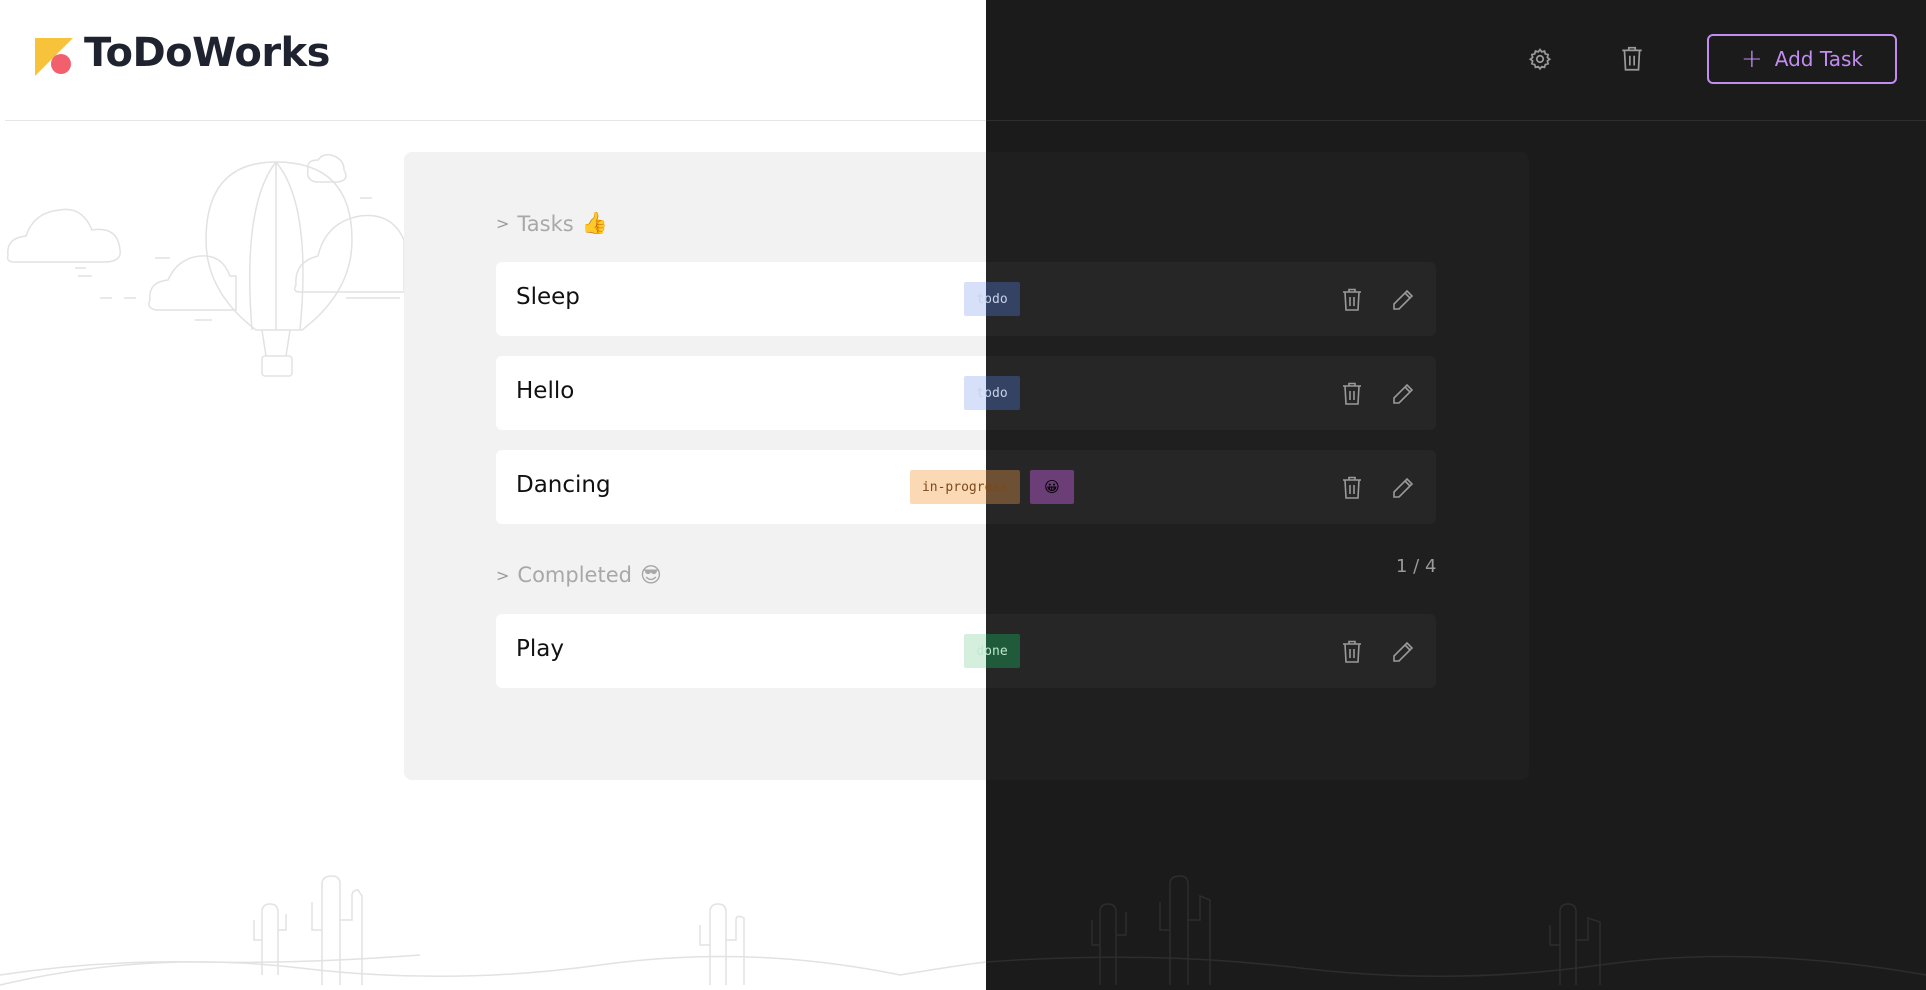 The height and width of the screenshot is (990, 1926). Describe the element at coordinates (1751, 59) in the screenshot. I see `plus-icon: +` at that location.